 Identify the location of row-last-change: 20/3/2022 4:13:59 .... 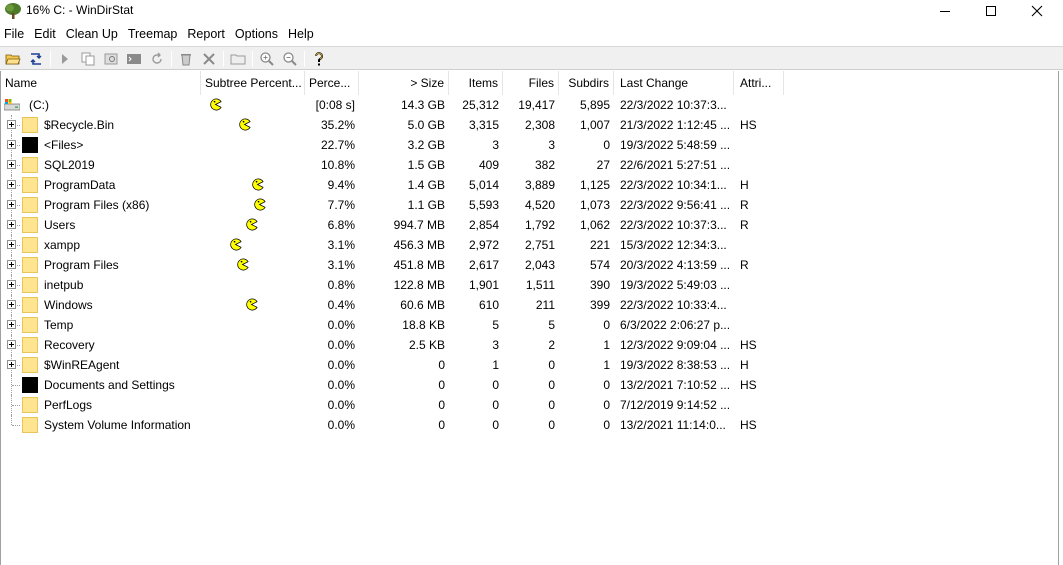
(675, 265).